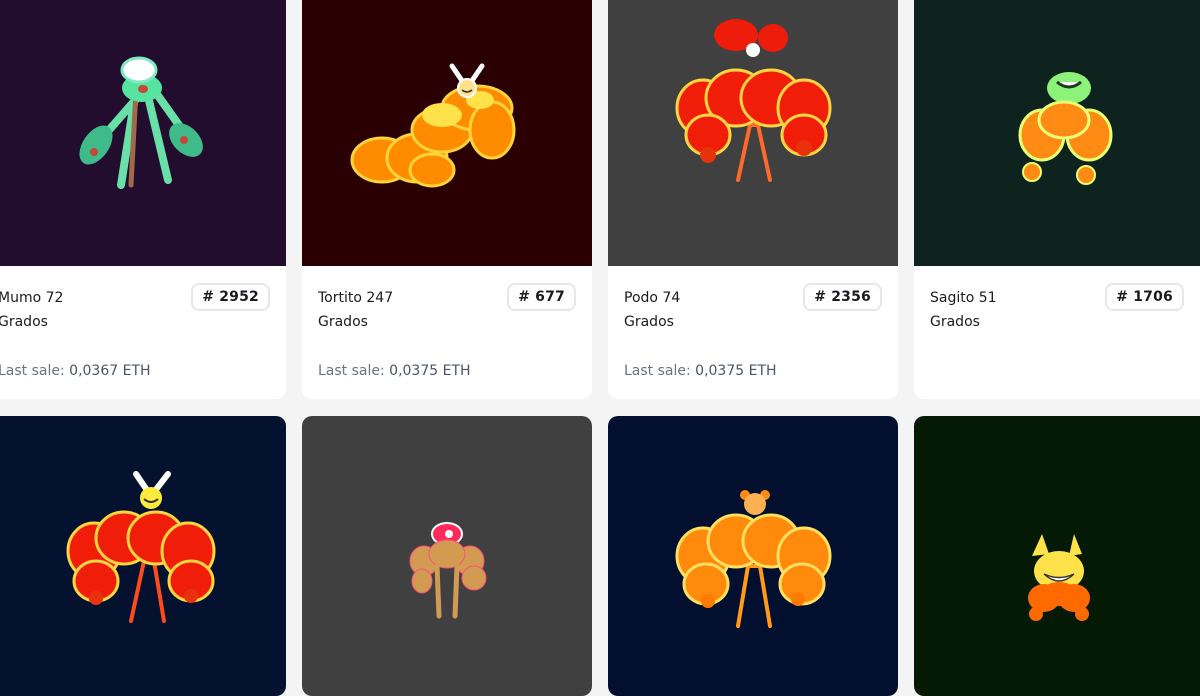  I want to click on nft-title: Podo 74 Grados, so click(652, 310).